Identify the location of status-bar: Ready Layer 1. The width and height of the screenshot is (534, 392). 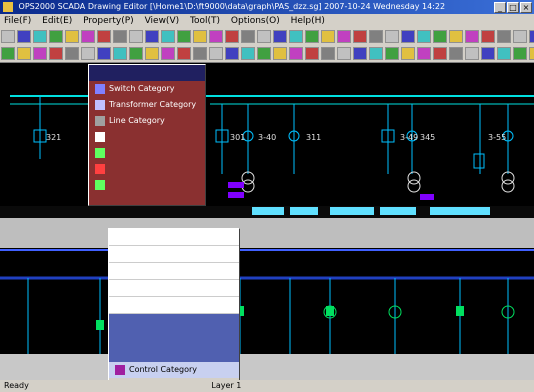
(267, 386).